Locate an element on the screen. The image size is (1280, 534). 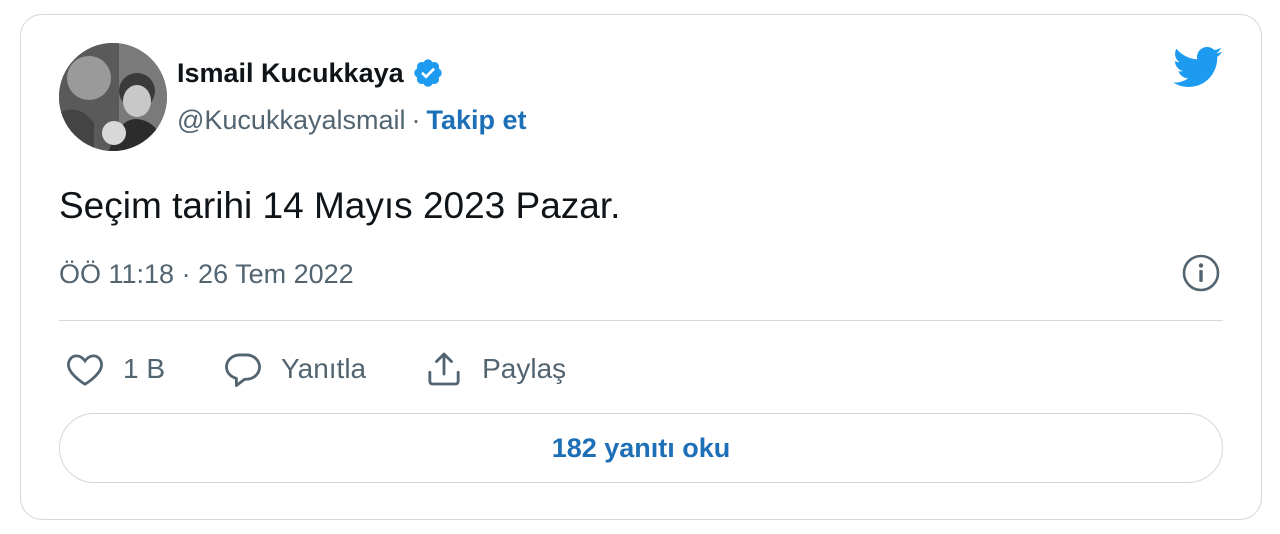
reply-label: Yanıtla is located at coordinates (324, 368).